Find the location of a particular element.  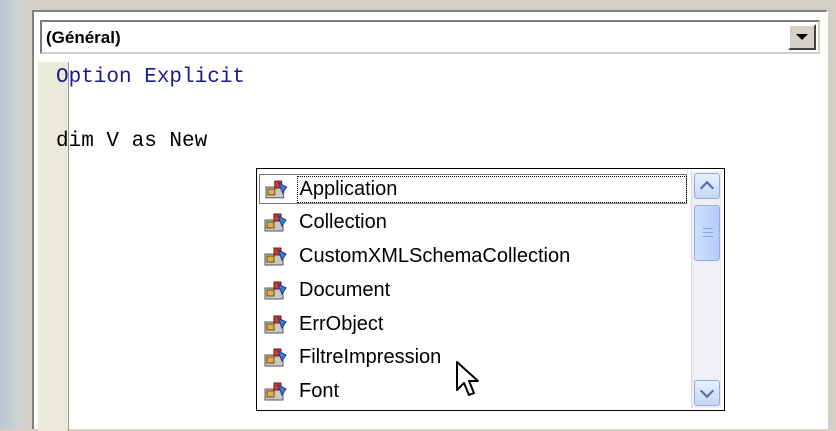

list-item: CustomXMLSchemaCollection is located at coordinates (473, 256).